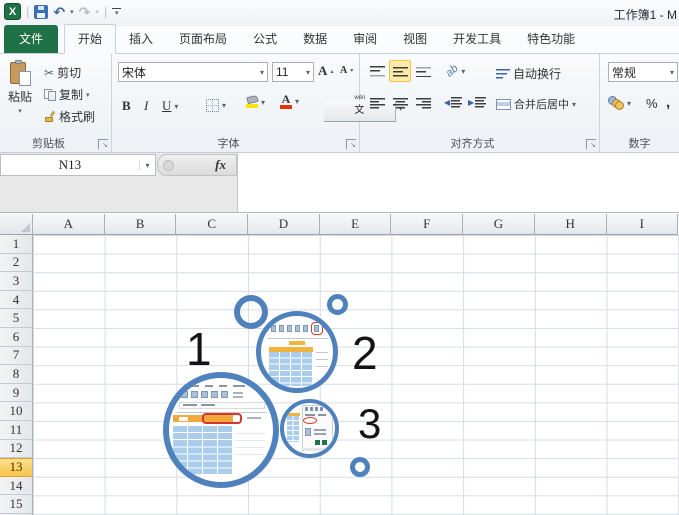 Image resolution: width=679 pixels, height=515 pixels. I want to click on align-bottom-button, so click(423, 71).